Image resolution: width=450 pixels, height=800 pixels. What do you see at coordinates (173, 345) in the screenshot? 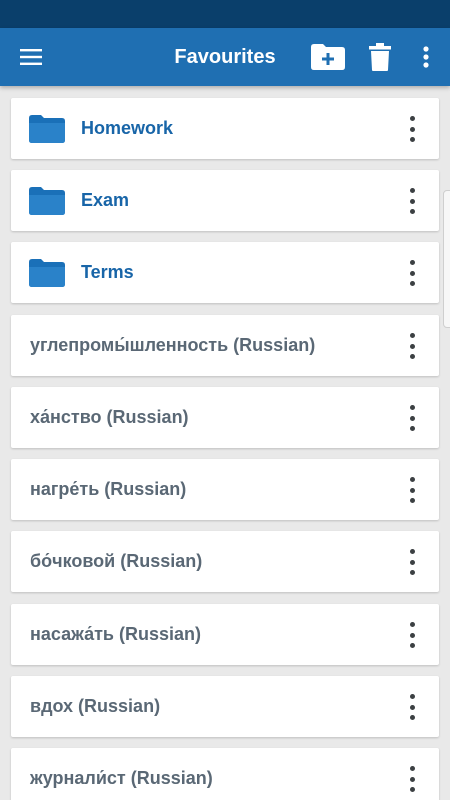
I see `word-label: углепромы́шленность (Russian)` at bounding box center [173, 345].